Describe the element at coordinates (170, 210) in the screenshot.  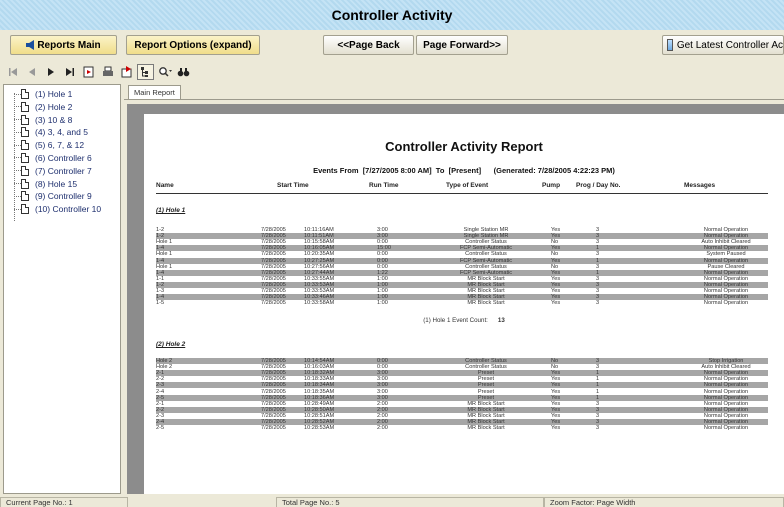
I see `group-header-hole-1: (1) Hole 1` at that location.